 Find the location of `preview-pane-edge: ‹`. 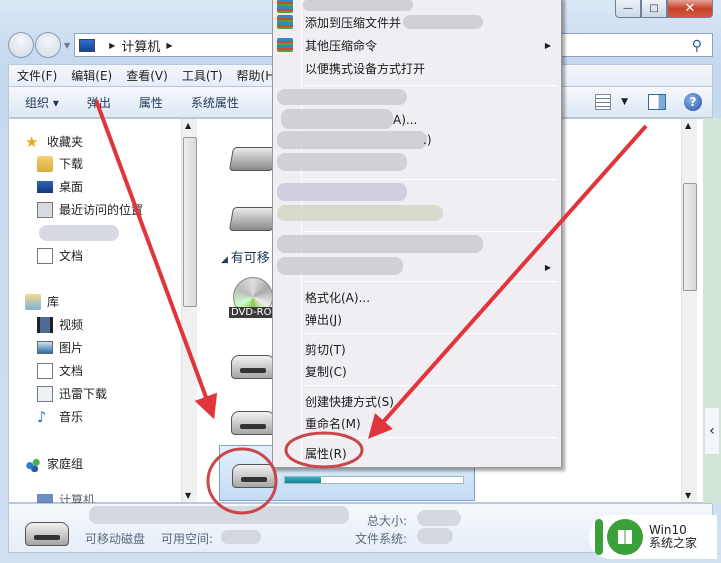

preview-pane-edge: ‹ is located at coordinates (712, 310).